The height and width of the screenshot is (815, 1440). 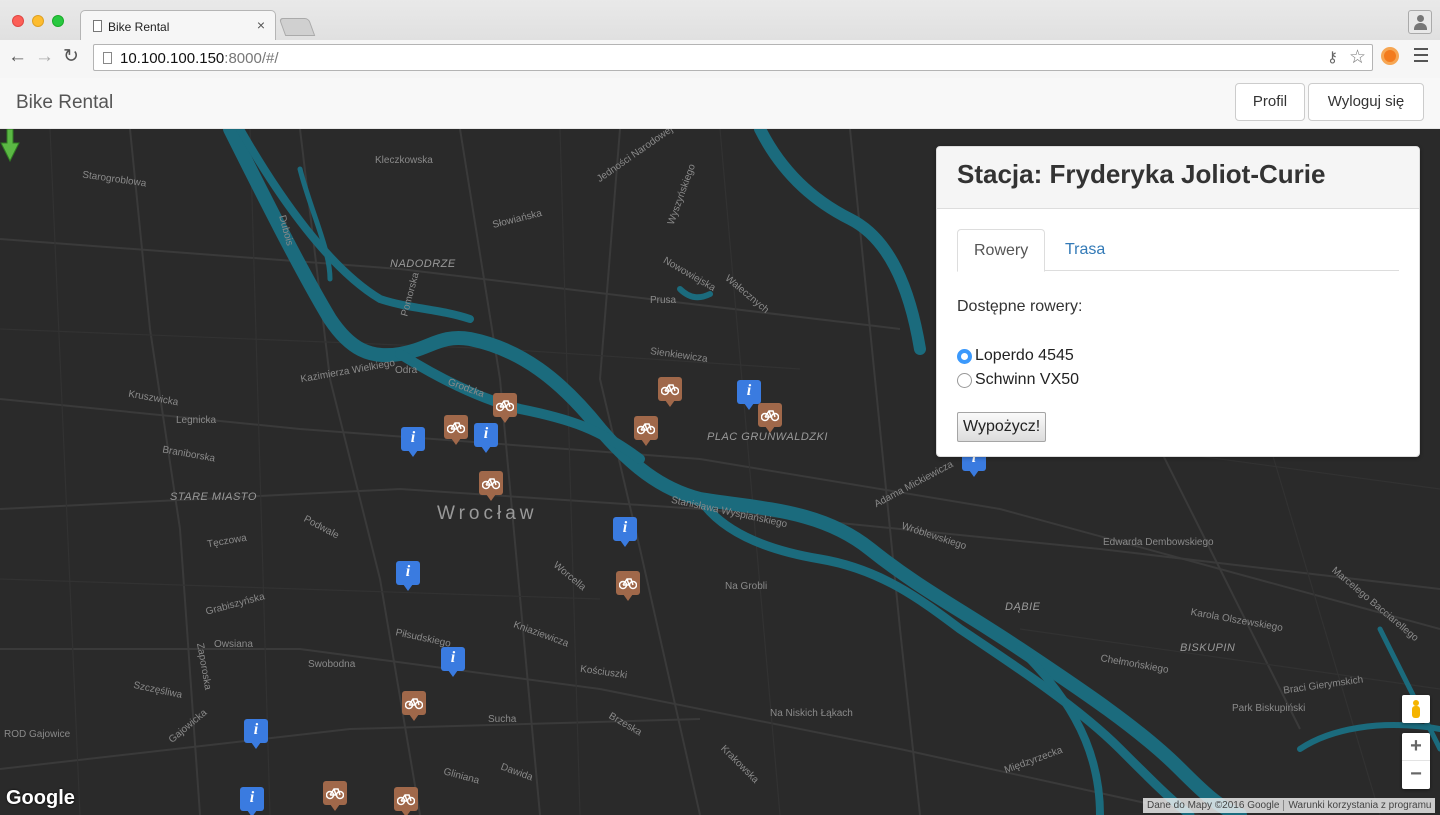 I want to click on district-label: PLAC GRUNWALDZKI, so click(x=767, y=437).